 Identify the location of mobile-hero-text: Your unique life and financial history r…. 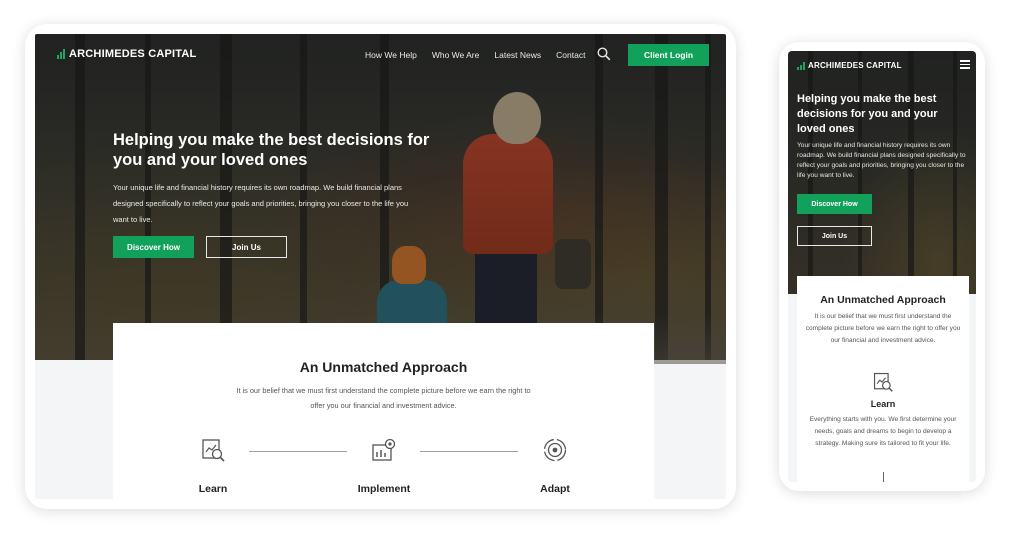
(881, 160).